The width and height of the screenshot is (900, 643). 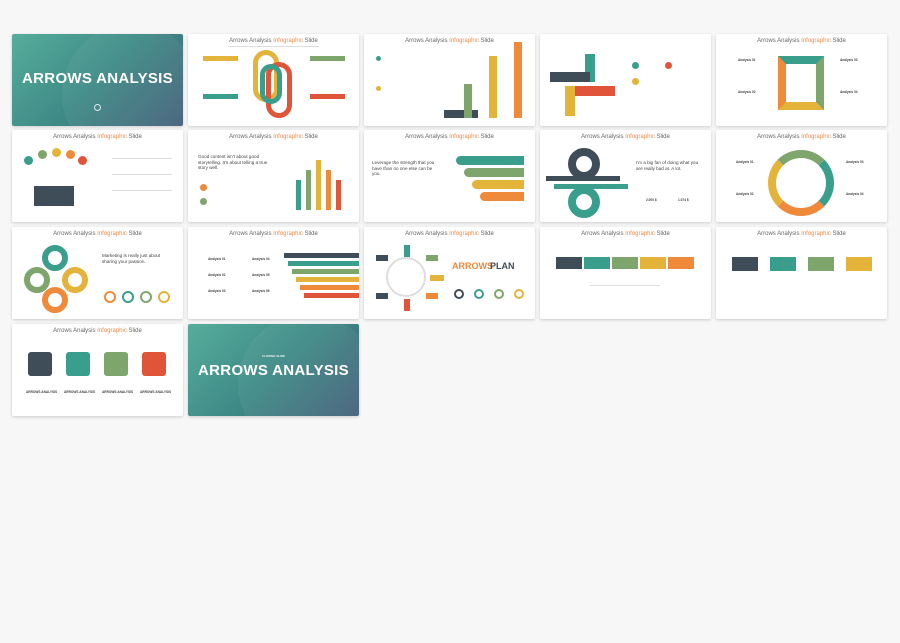 I want to click on slide-thumb-2: Arrows Analysis Infographic Slide, so click(x=273, y=80).